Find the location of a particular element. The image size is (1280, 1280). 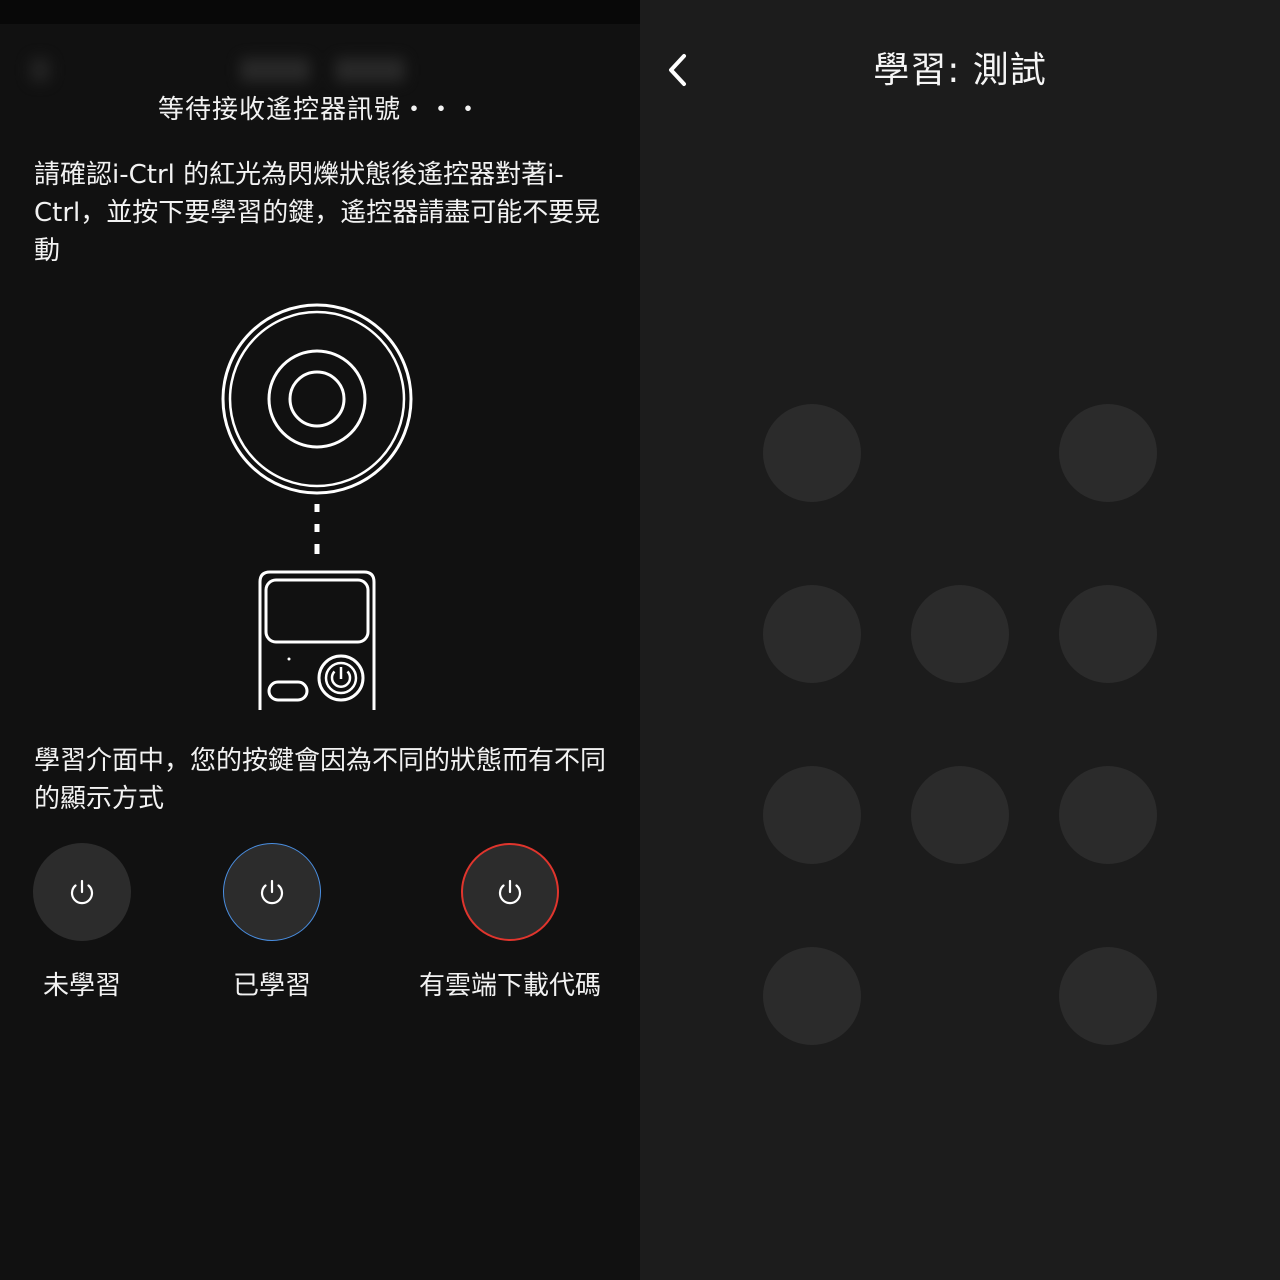

chevron-left-icon is located at coordinates (677, 70).